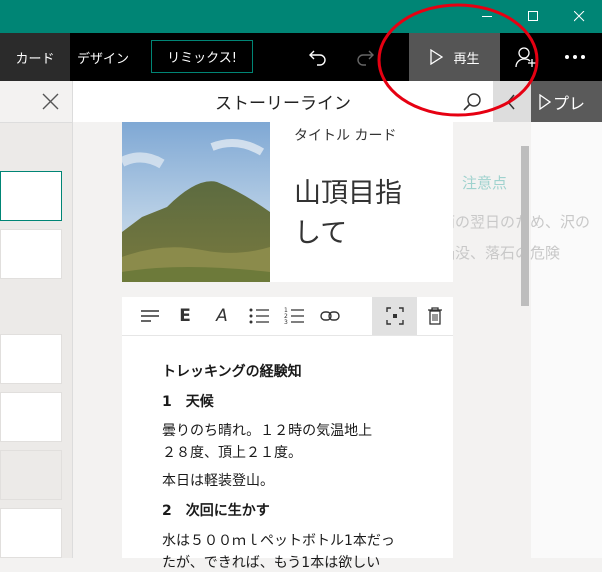 The width and height of the screenshot is (602, 572). What do you see at coordinates (36, 102) in the screenshot?
I see `left-panel-header` at bounding box center [36, 102].